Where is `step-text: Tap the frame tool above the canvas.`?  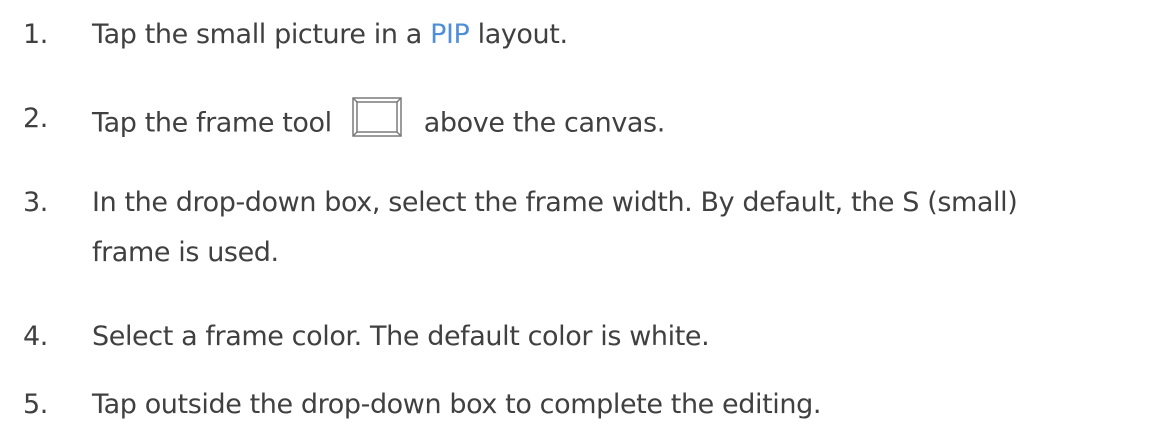 step-text: Tap the frame tool above the canvas. is located at coordinates (621, 121).